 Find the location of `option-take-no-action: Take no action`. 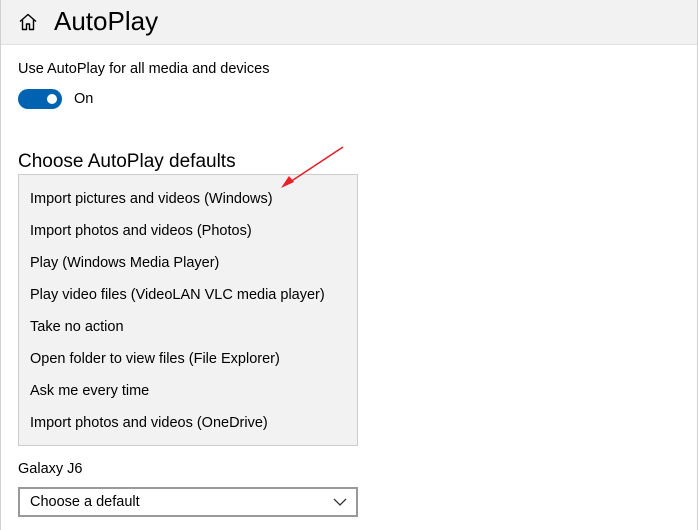

option-take-no-action: Take no action is located at coordinates (188, 327).